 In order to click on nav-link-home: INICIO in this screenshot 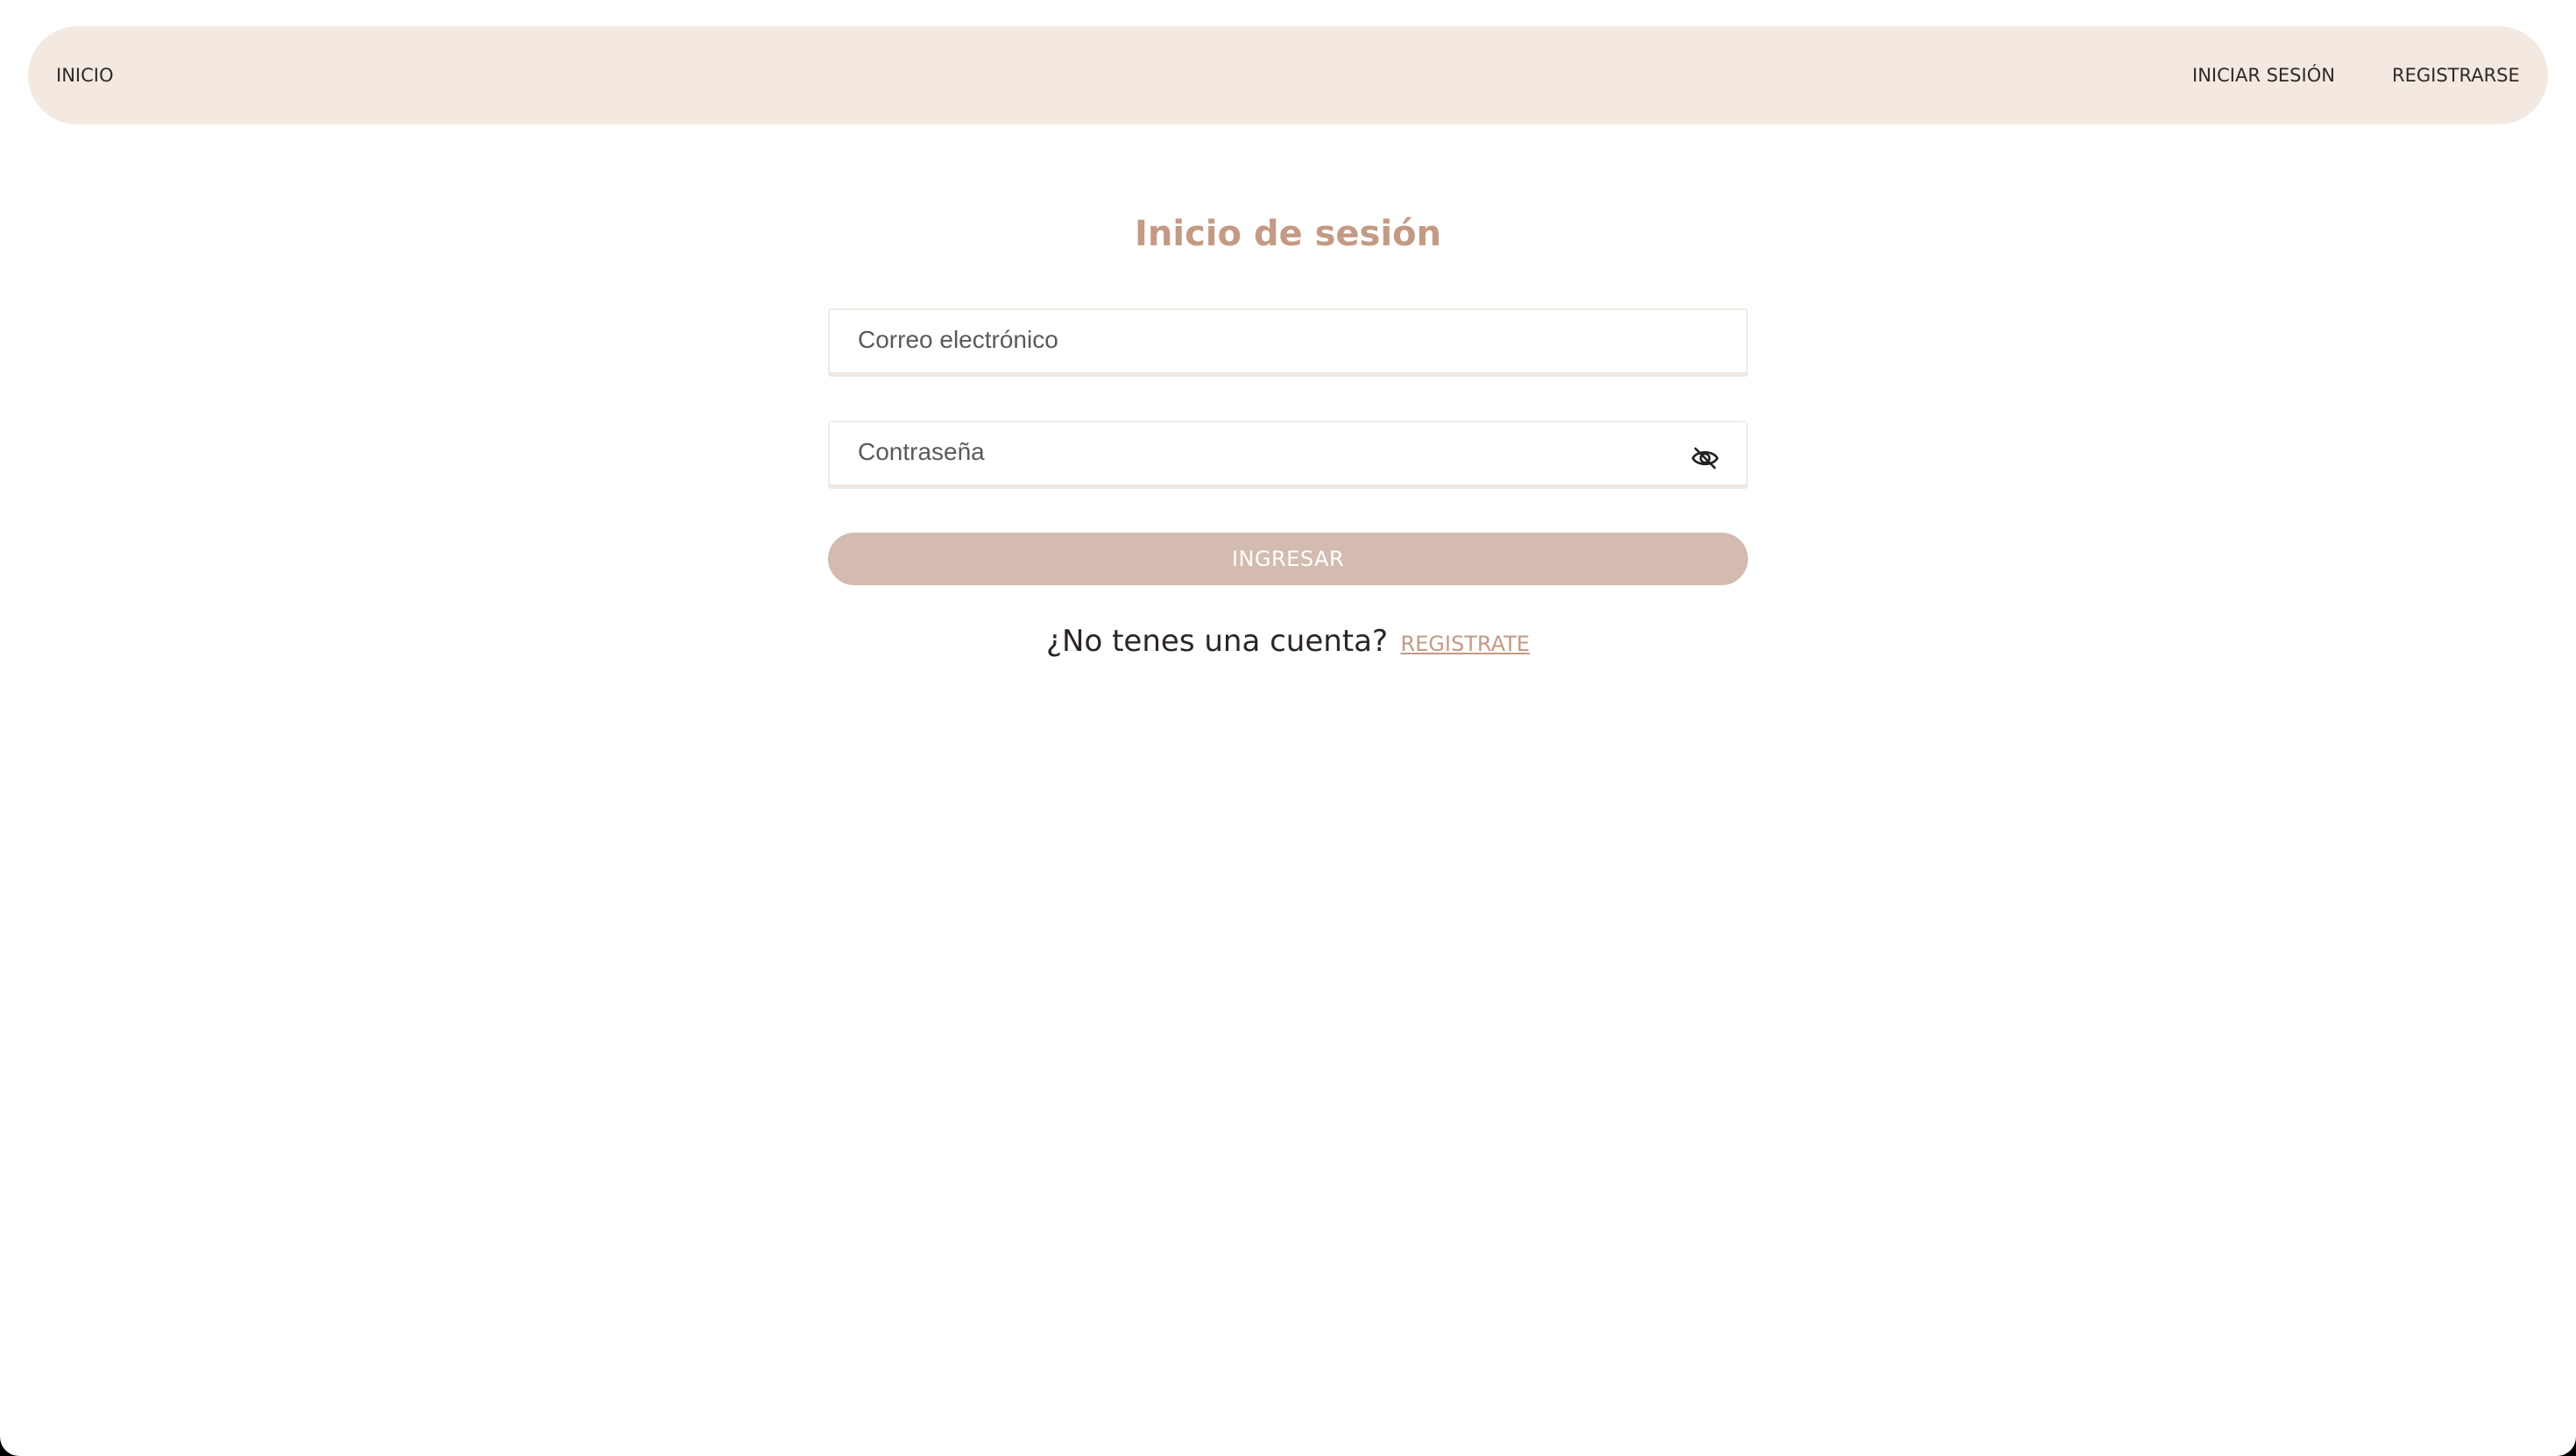, I will do `click(84, 75)`.